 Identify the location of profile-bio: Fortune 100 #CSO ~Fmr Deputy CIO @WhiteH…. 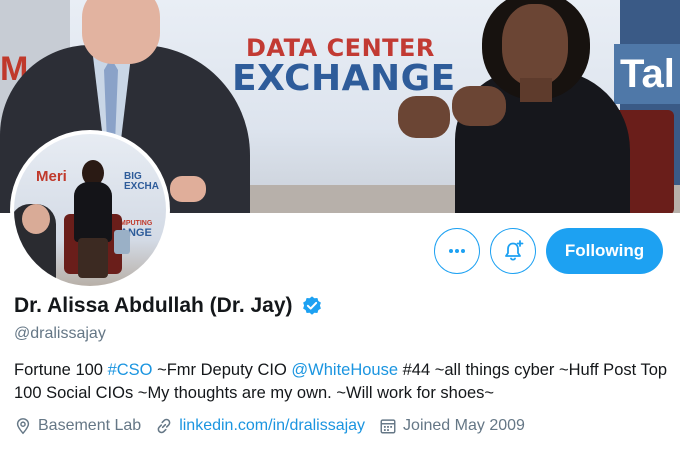
(344, 382).